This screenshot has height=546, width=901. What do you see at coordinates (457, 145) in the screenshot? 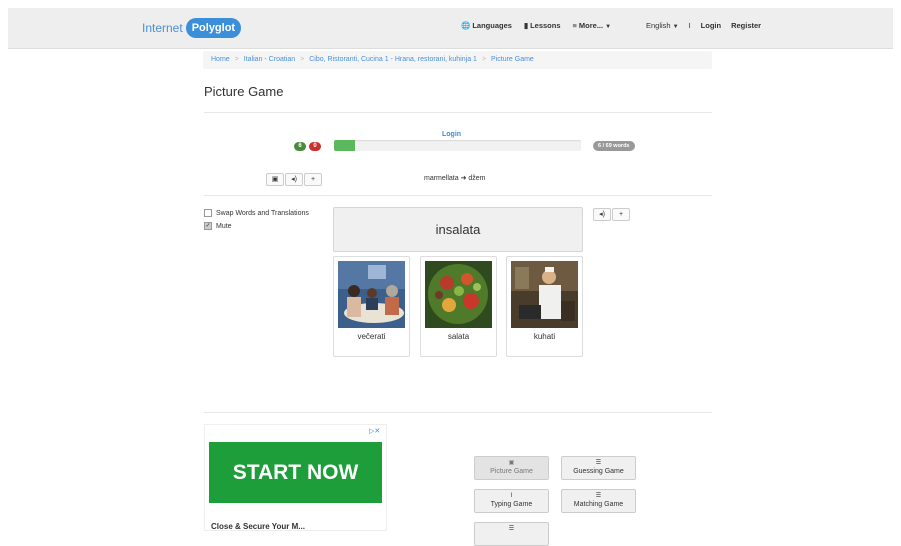
I see `progress-bar` at bounding box center [457, 145].